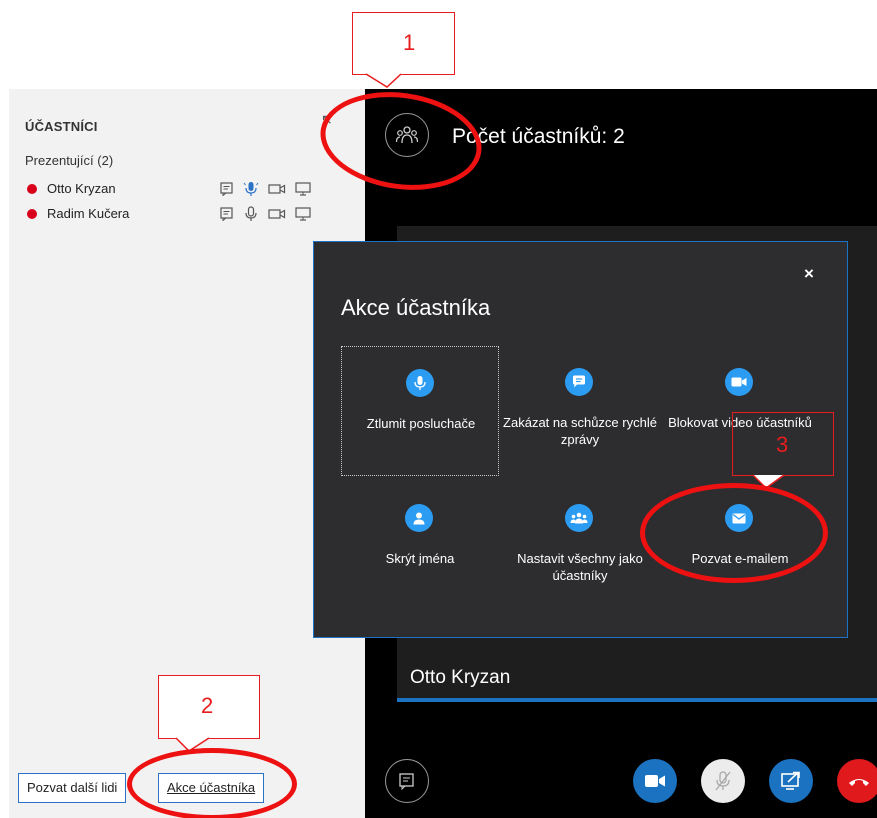 Image resolution: width=877 pixels, height=818 pixels. I want to click on share-screen-icon, so click(790, 780).